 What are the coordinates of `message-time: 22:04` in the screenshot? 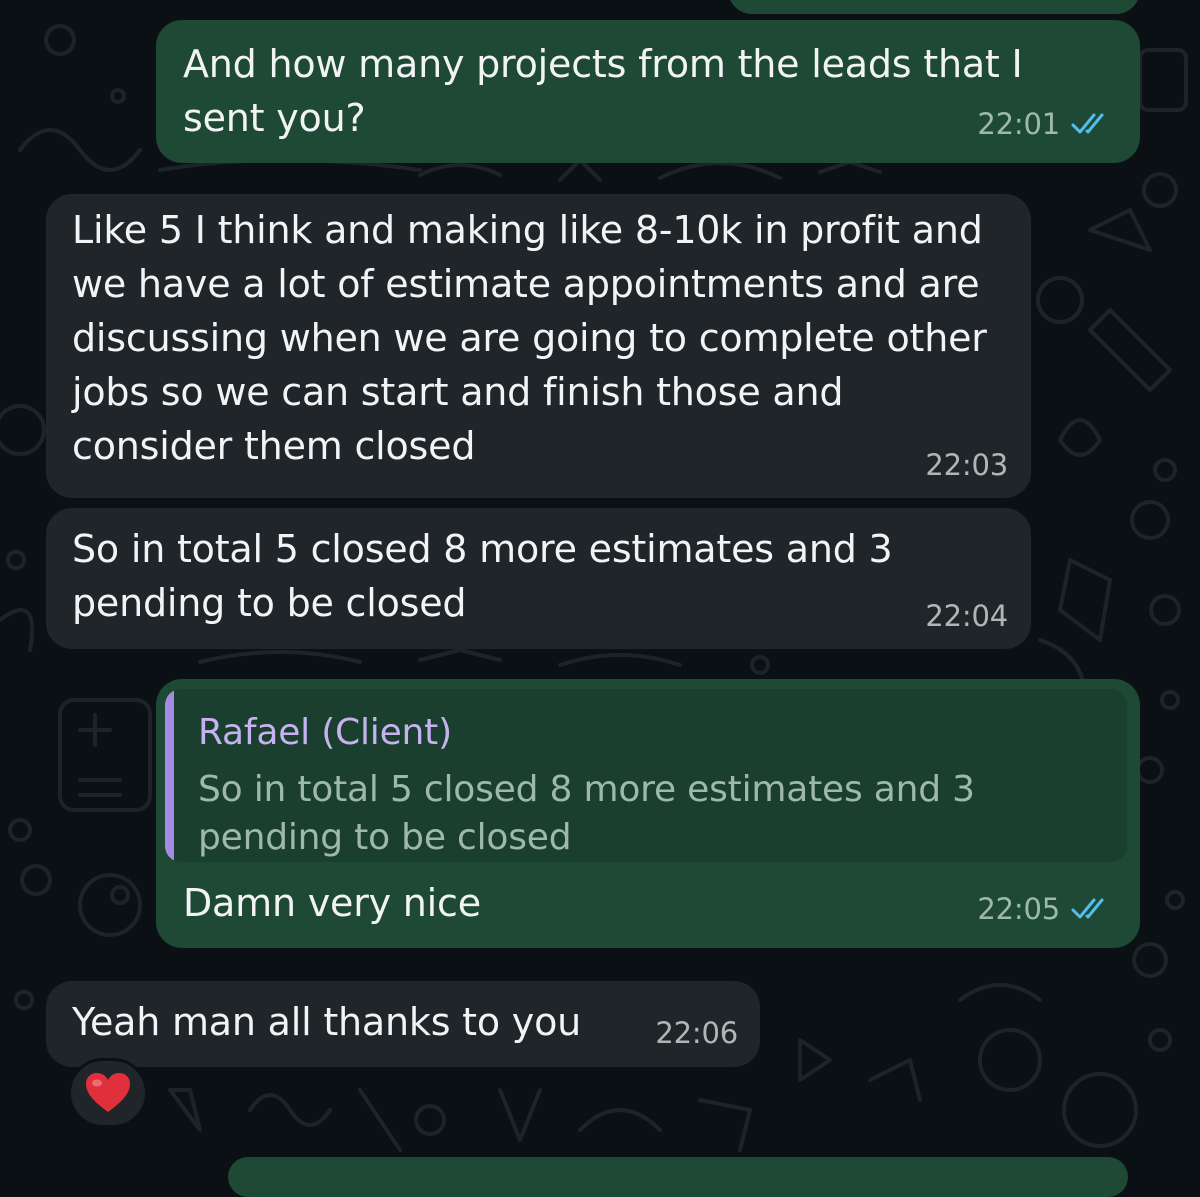 It's located at (966, 616).